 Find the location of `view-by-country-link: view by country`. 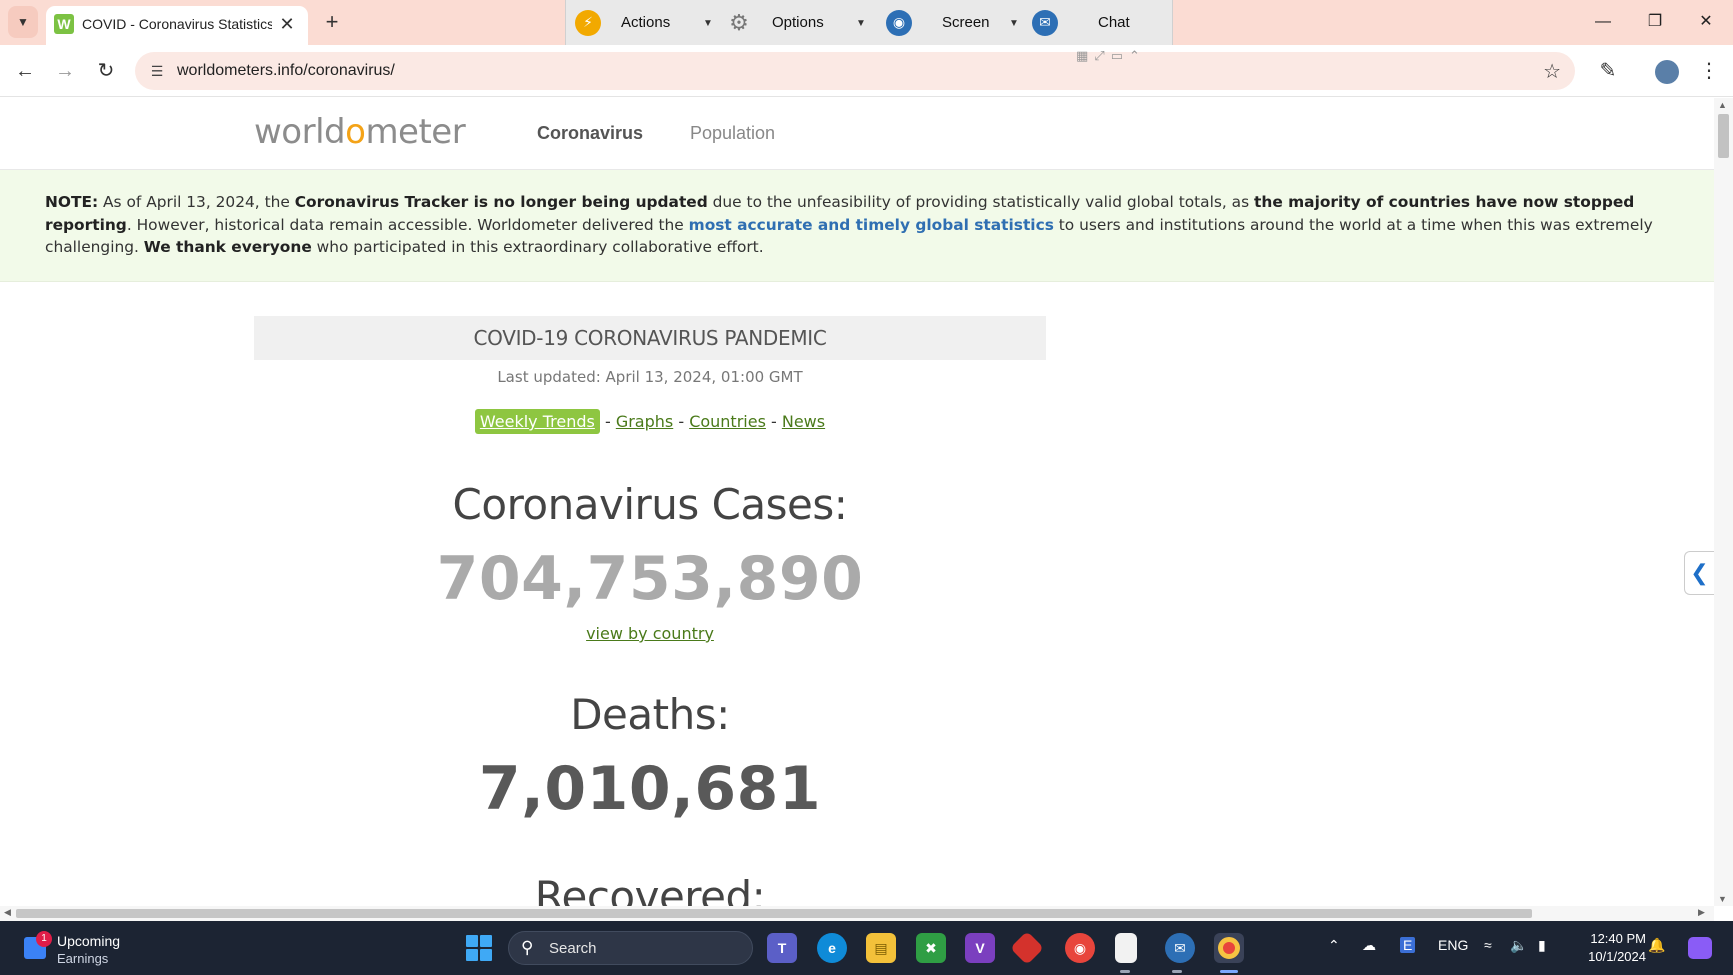

view-by-country-link: view by country is located at coordinates (650, 633).